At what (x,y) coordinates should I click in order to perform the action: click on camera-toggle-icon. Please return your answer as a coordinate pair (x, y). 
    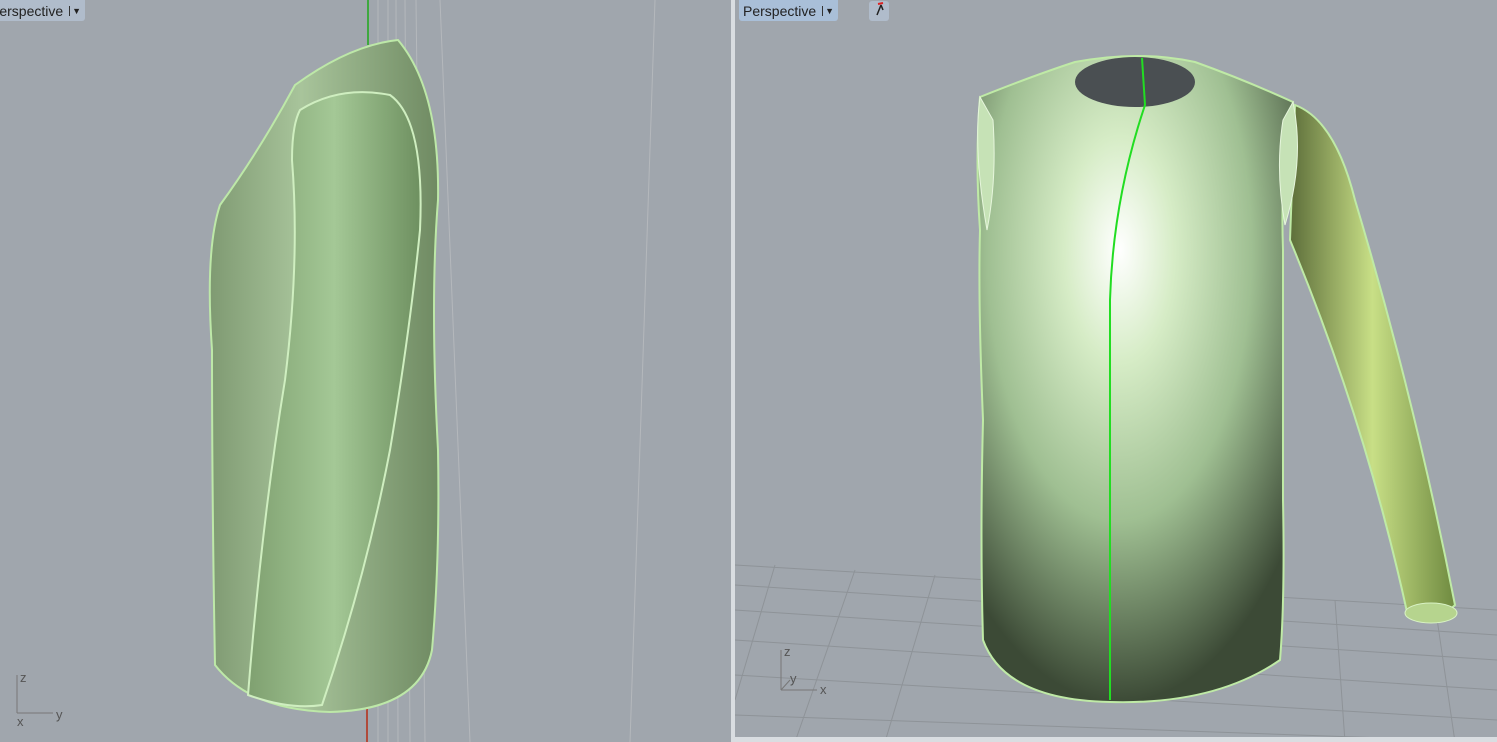
    Looking at the image, I should click on (879, 11).